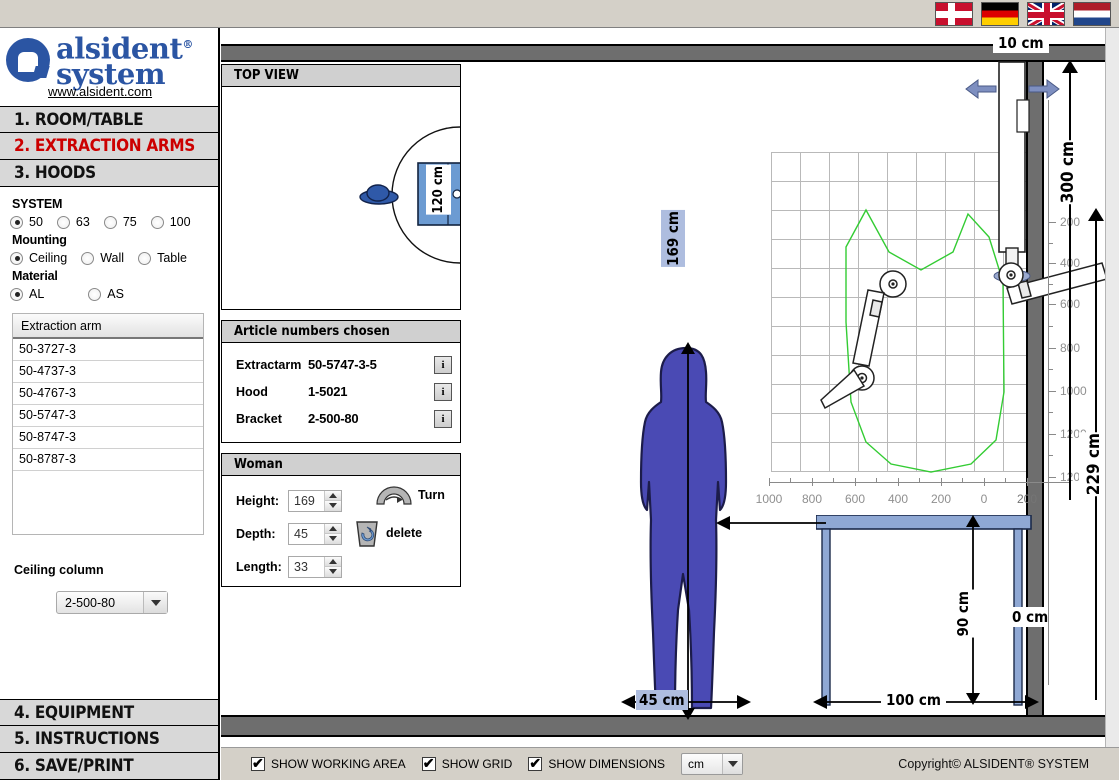 This screenshot has height=780, width=1119. What do you see at coordinates (269, 364) in the screenshot?
I see `article-label: Extractarm` at bounding box center [269, 364].